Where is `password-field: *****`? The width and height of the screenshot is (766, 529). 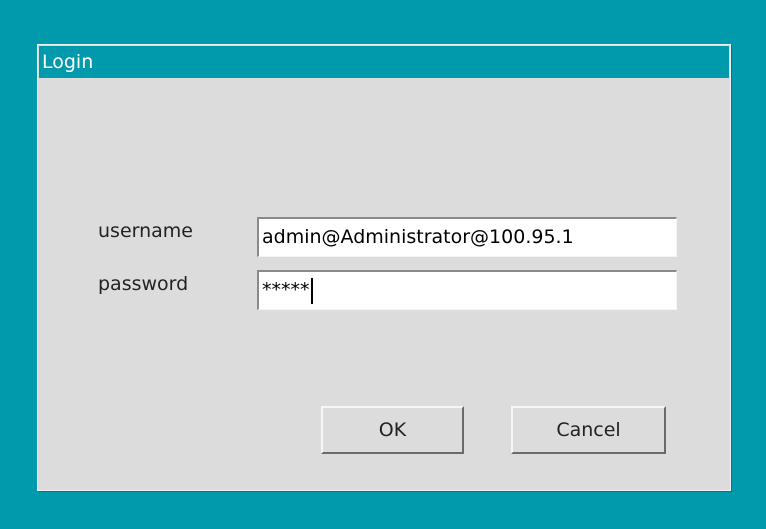
password-field: ***** is located at coordinates (467, 290).